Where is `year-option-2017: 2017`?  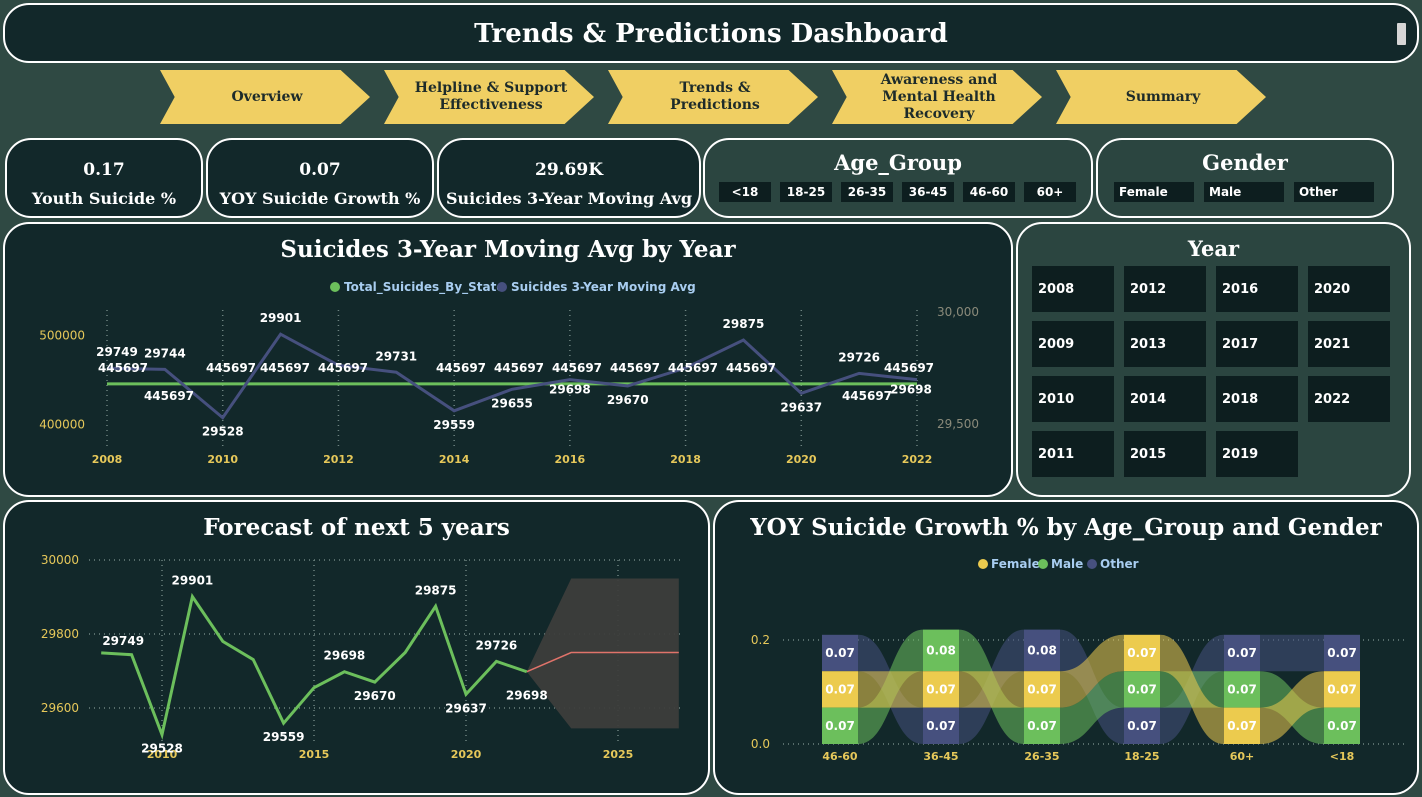 year-option-2017: 2017 is located at coordinates (1257, 344).